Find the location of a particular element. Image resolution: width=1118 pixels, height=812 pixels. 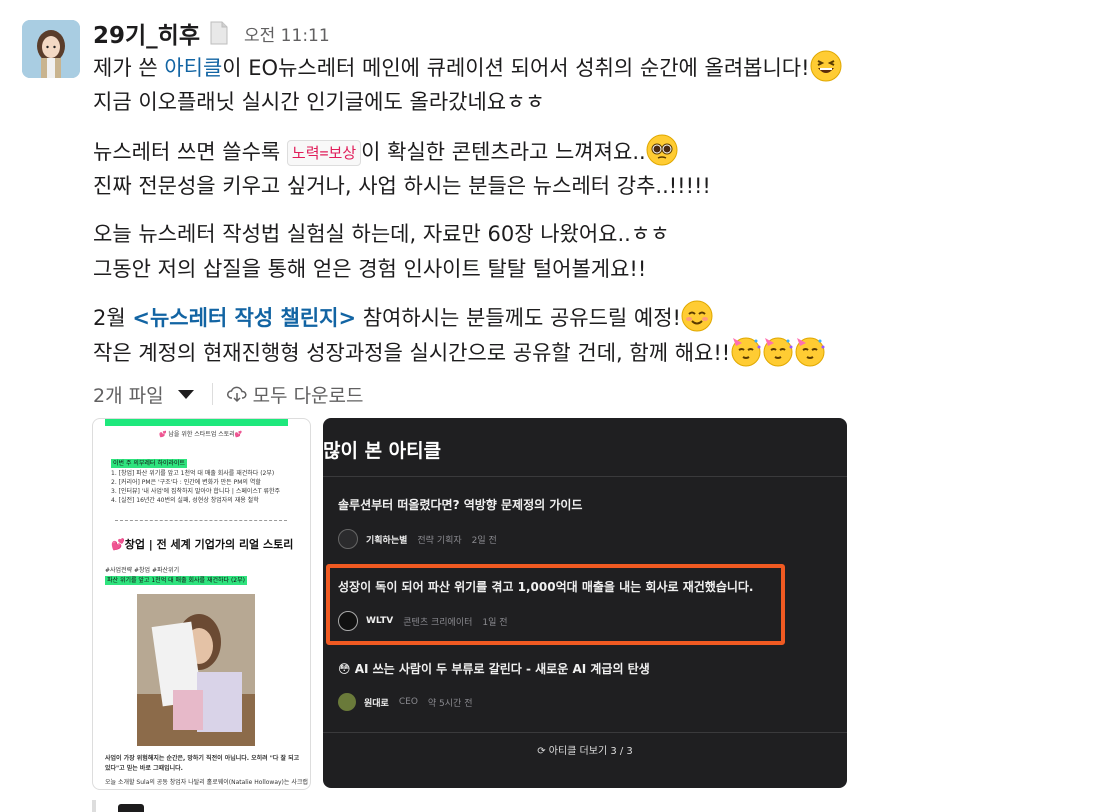

article-author: WLTV is located at coordinates (380, 621).